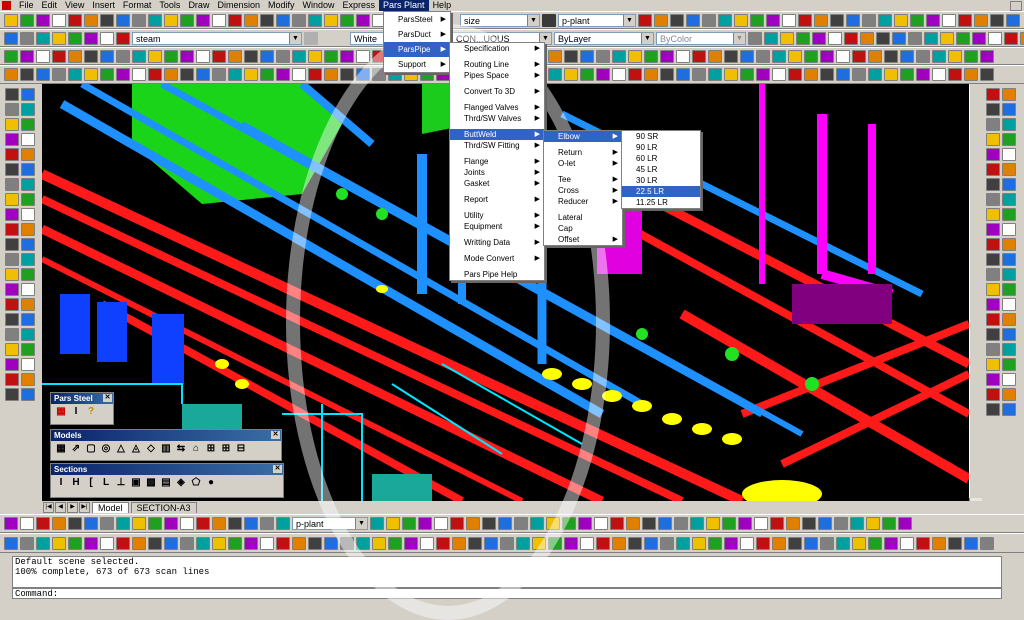 The image size is (1024, 620). What do you see at coordinates (166, 483) in the screenshot?
I see `section-tool-icon: ▤` at bounding box center [166, 483].